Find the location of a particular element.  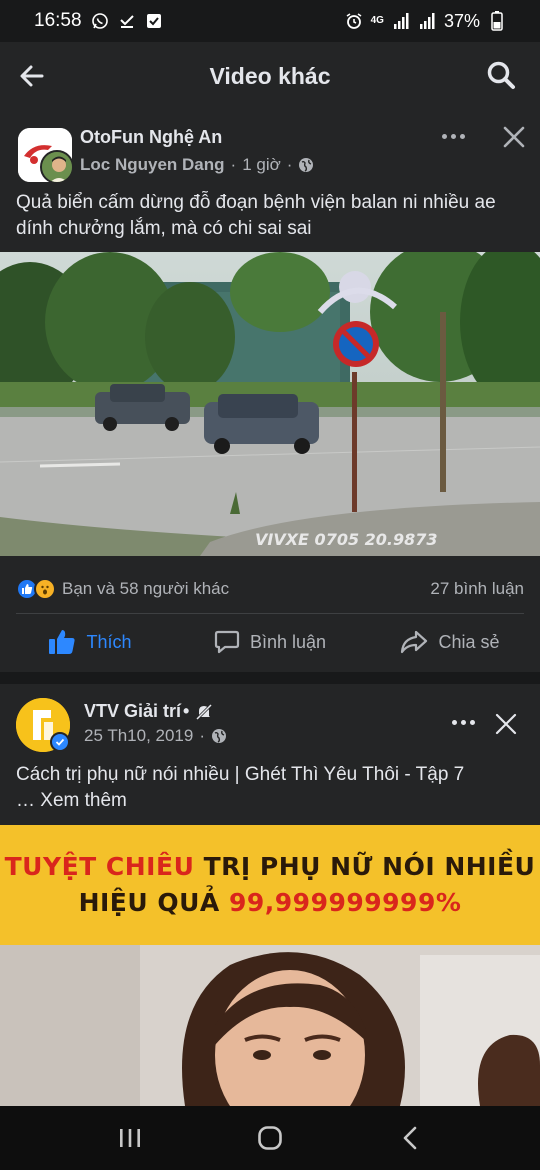

download-done-icon is located at coordinates (127, 21).